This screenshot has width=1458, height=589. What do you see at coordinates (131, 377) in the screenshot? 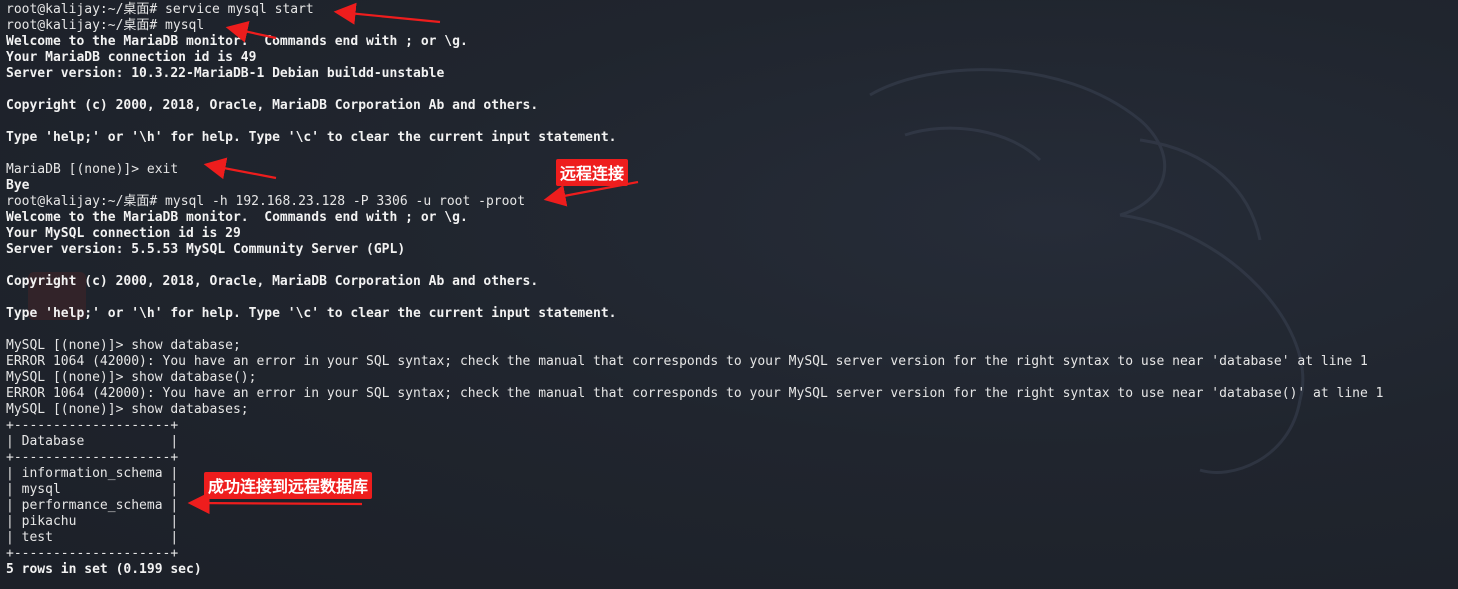
I see `terminal-line: MySQL [(none)]> show database();` at bounding box center [131, 377].